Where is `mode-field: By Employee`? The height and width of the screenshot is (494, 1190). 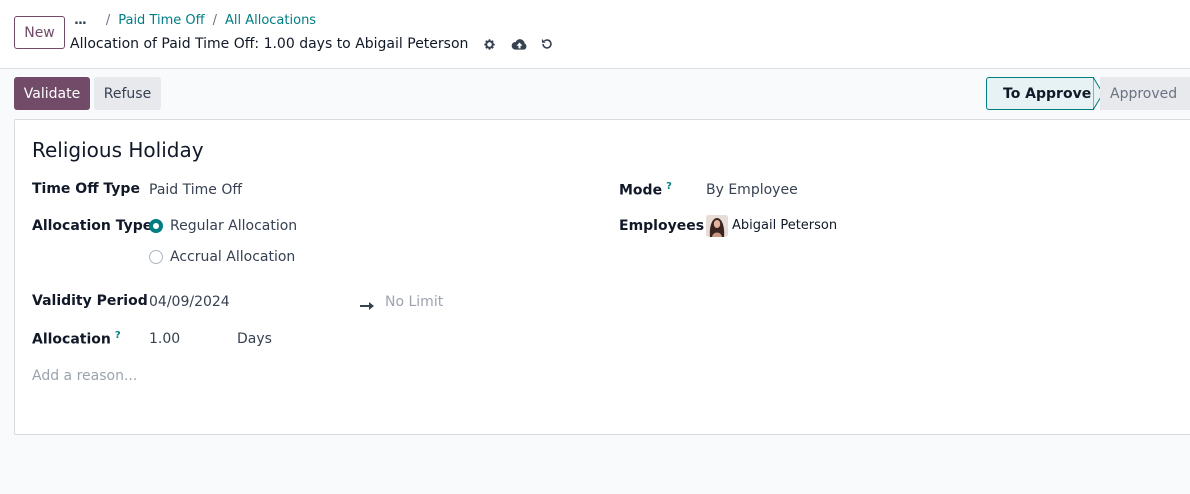
mode-field: By Employee is located at coordinates (752, 190).